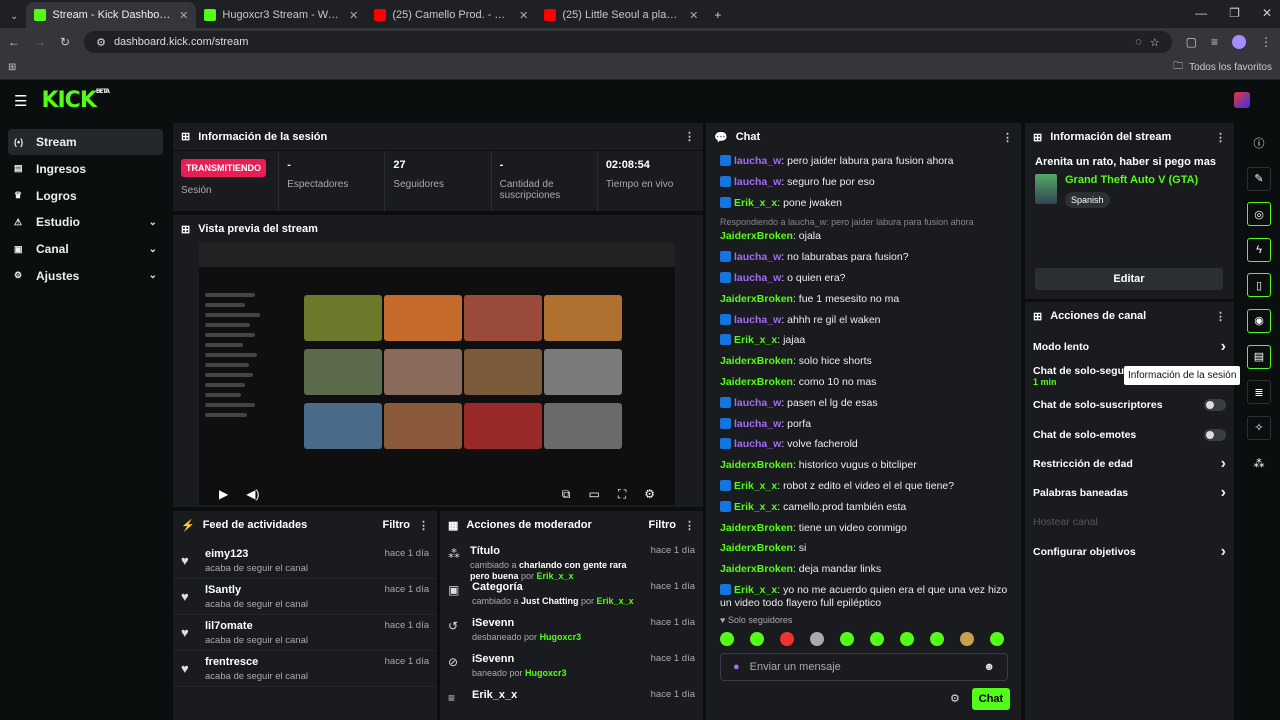 This screenshot has width=1280, height=720. Describe the element at coordinates (593, 494) in the screenshot. I see `theater-icon: ▭` at that location.